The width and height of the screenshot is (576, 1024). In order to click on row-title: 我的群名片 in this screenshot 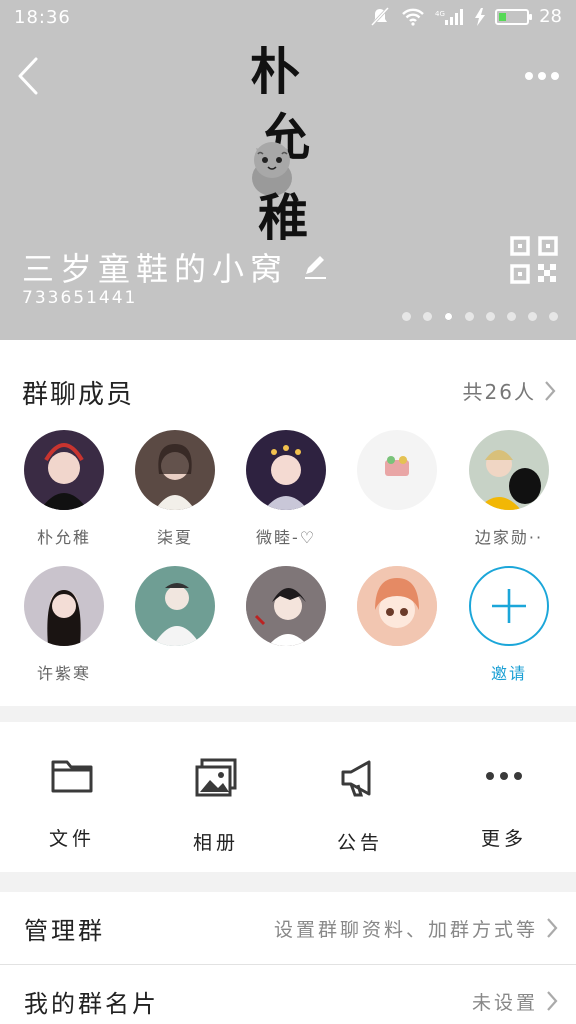, I will do `click(91, 1003)`.